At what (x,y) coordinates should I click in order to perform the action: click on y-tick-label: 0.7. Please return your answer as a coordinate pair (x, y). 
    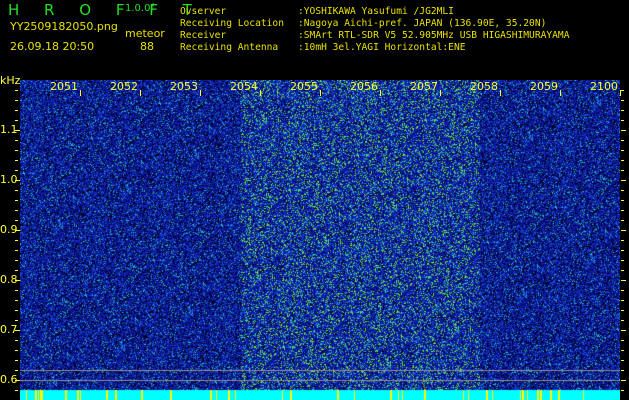
    Looking at the image, I should click on (9, 329).